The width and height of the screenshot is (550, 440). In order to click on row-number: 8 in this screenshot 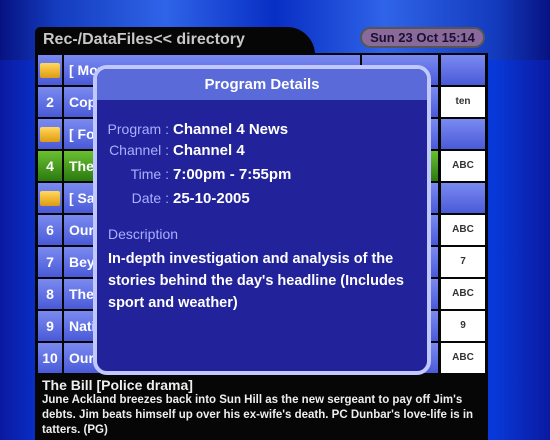, I will do `click(50, 294)`.